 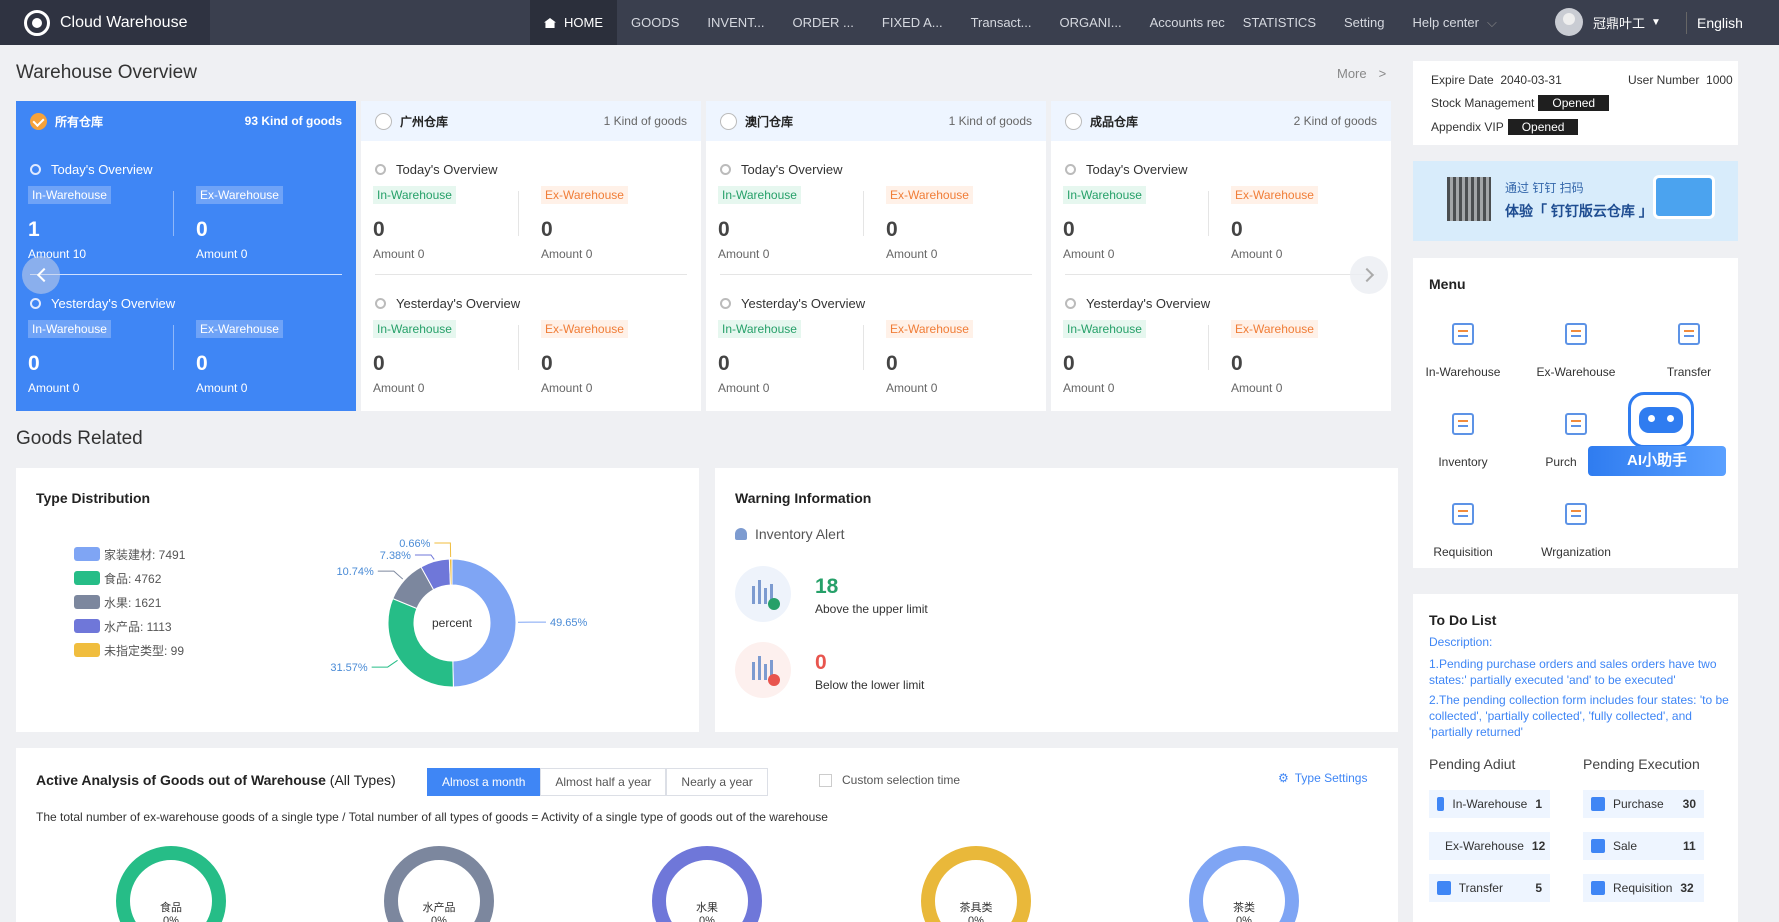 I want to click on ring-type-name: 水果, so click(x=707, y=908).